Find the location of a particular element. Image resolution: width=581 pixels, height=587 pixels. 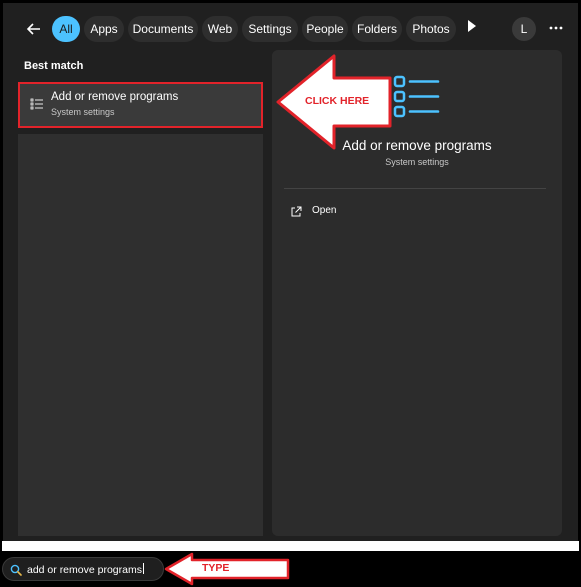

open-label: Open is located at coordinates (324, 210).